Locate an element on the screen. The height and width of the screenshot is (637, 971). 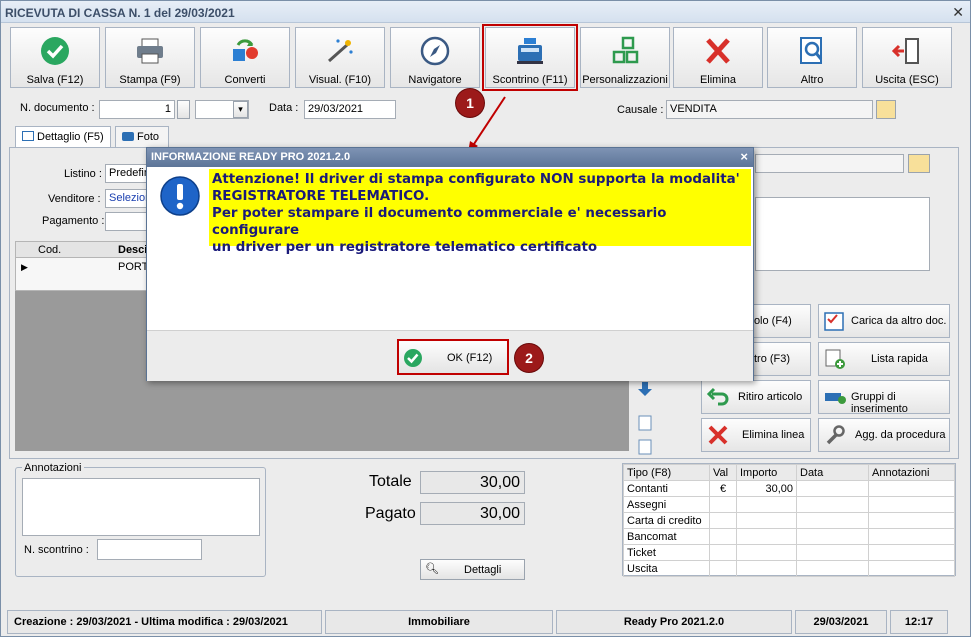
info-exclamation-icon is located at coordinates (180, 196).